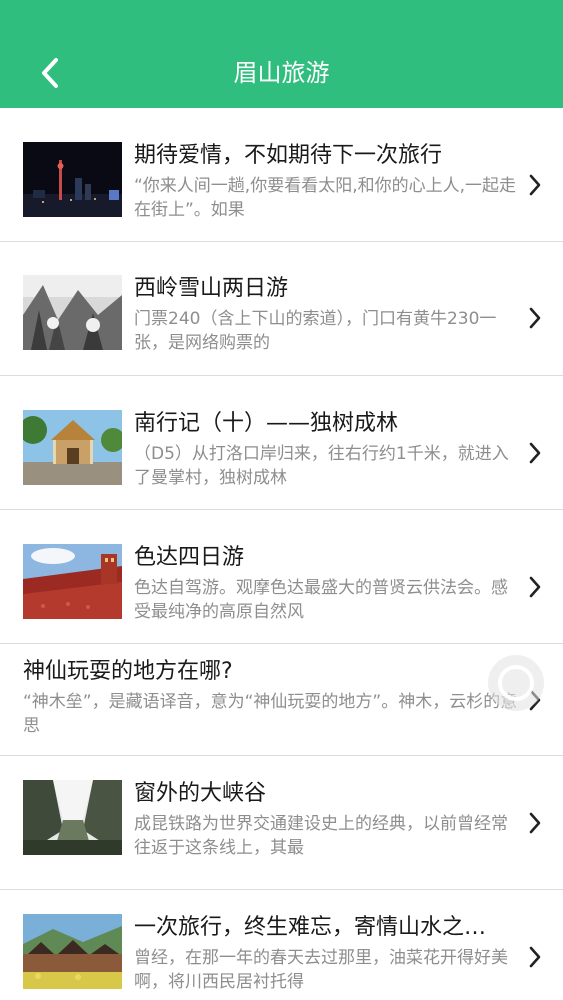 This screenshot has height=1000, width=563. I want to click on list-item: 窗外的大峡谷 成昆铁路为世界交通建设史上的经典，以前曾经常往返于这条线上，其最, so click(281, 823).